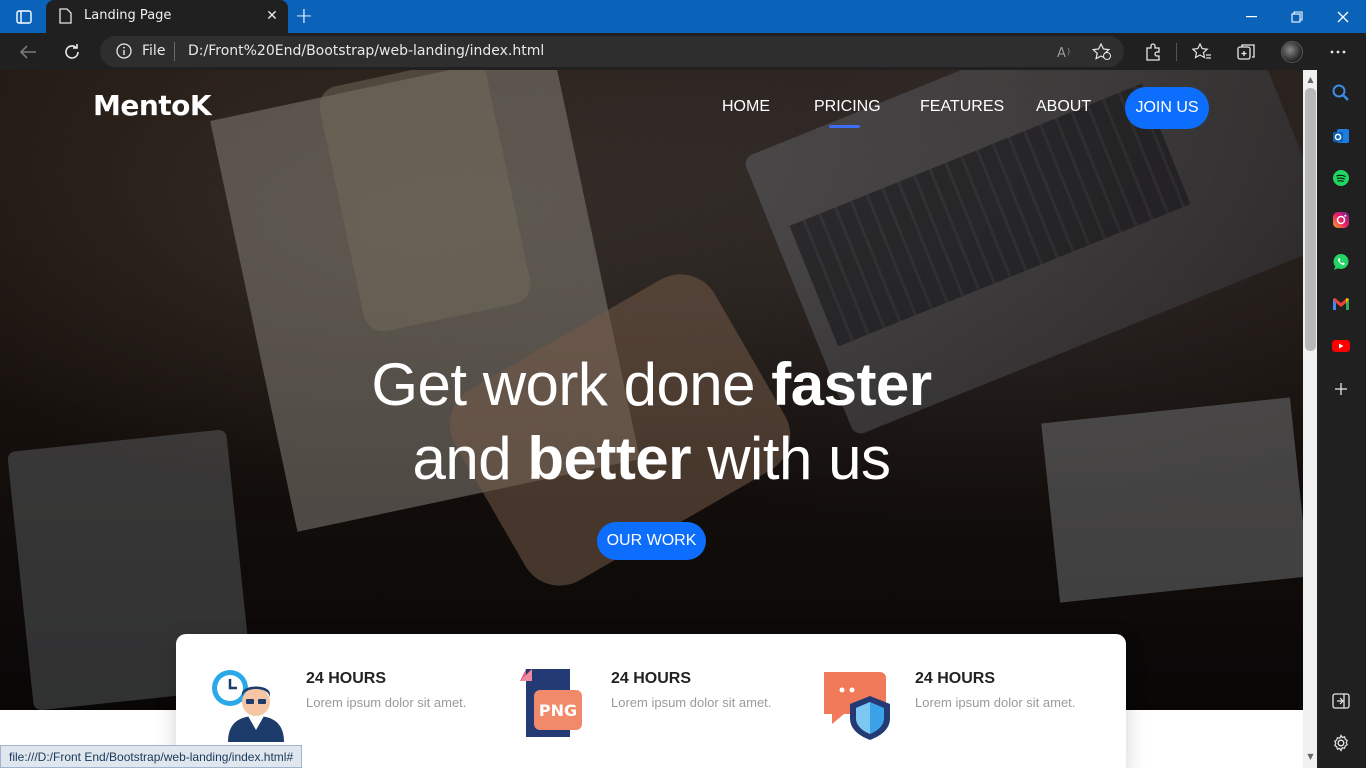 Image resolution: width=1366 pixels, height=768 pixels. I want to click on favorites-icon, so click(1202, 52).